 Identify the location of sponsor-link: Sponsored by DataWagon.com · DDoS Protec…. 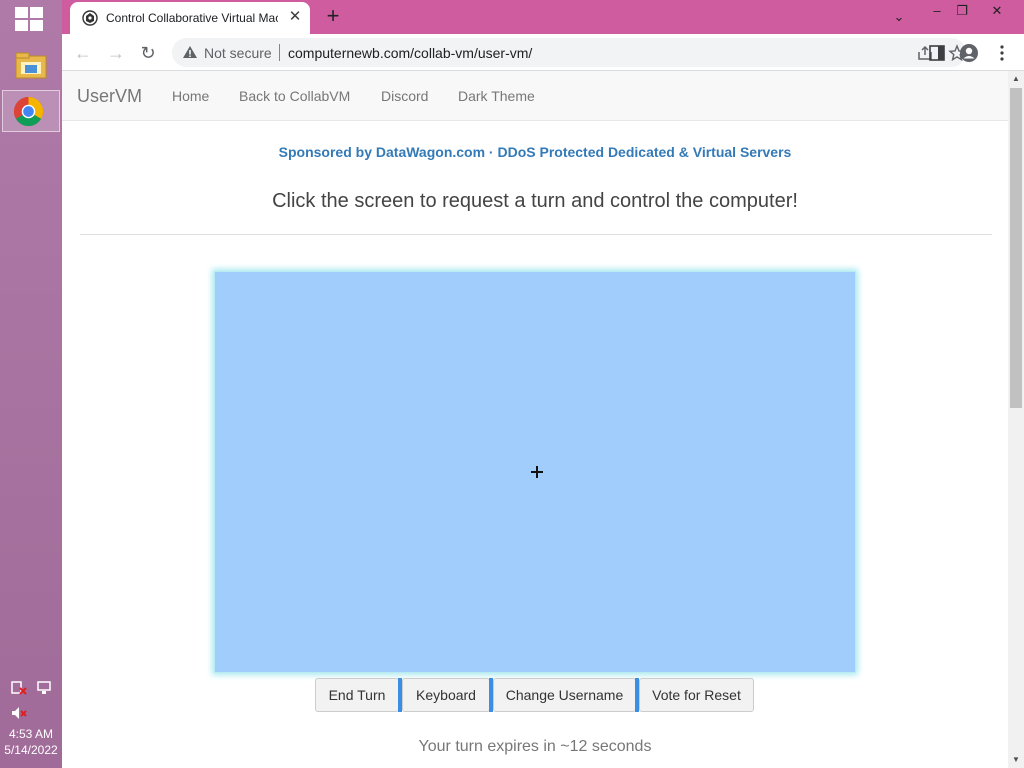
(535, 152).